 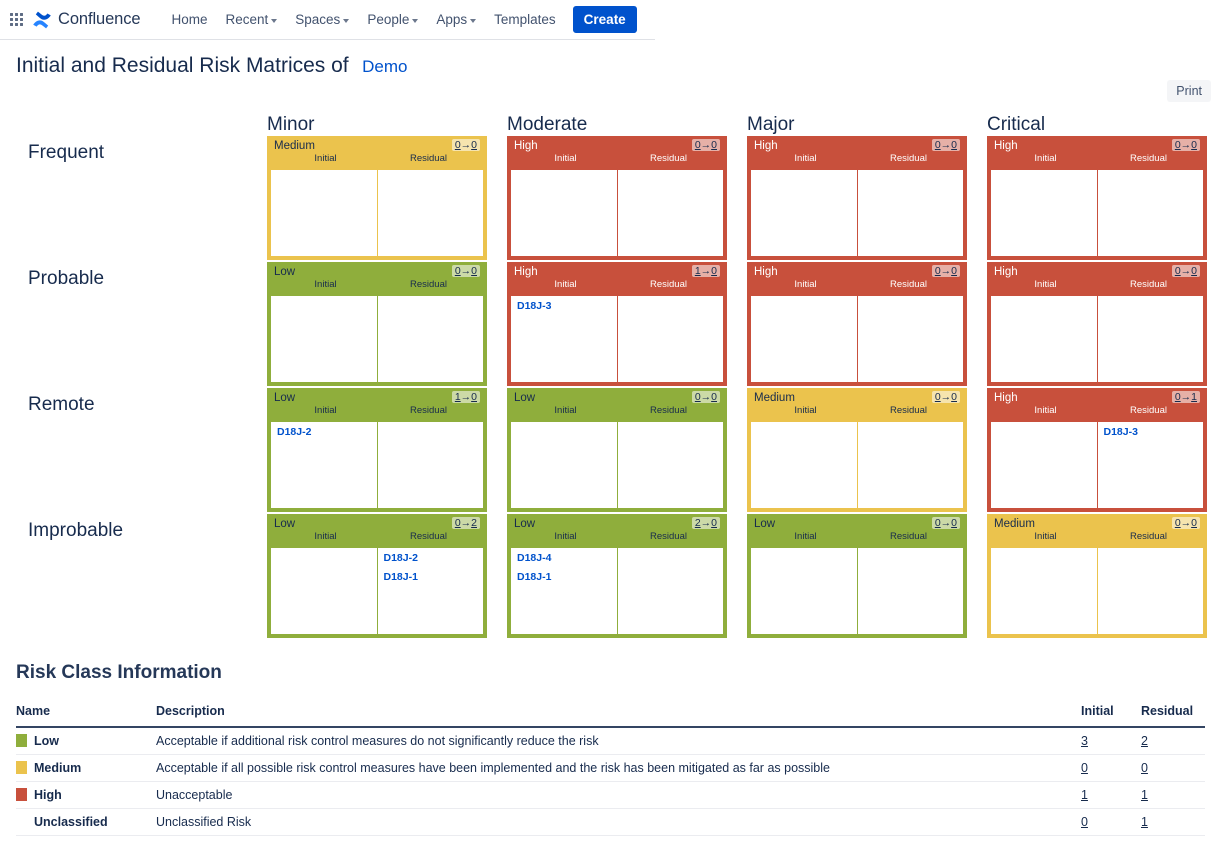 What do you see at coordinates (1097, 450) in the screenshot?
I see `matrix-cell-remote-critical: High 0→1 Initial Residual D18J-3` at bounding box center [1097, 450].